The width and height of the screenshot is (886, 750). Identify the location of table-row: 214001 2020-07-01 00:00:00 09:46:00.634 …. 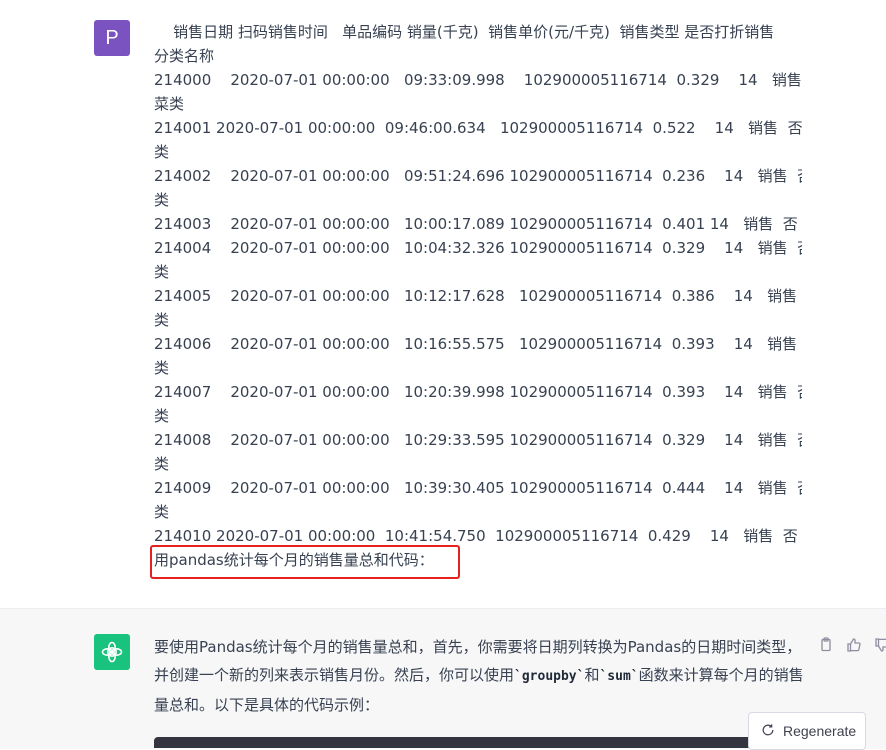
(478, 128).